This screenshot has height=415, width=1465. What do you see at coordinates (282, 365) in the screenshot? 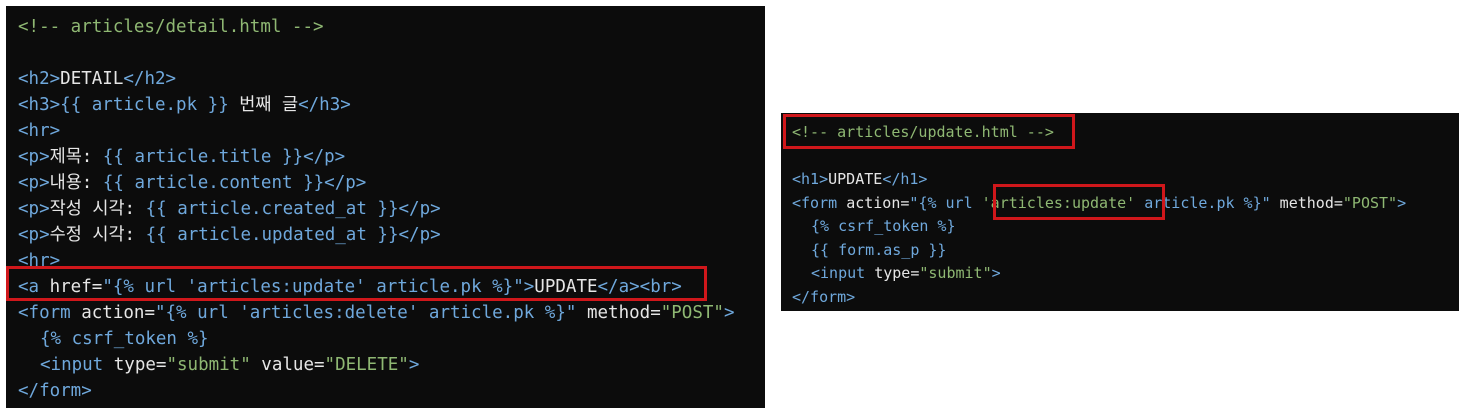
I see `attr-value: value` at bounding box center [282, 365].